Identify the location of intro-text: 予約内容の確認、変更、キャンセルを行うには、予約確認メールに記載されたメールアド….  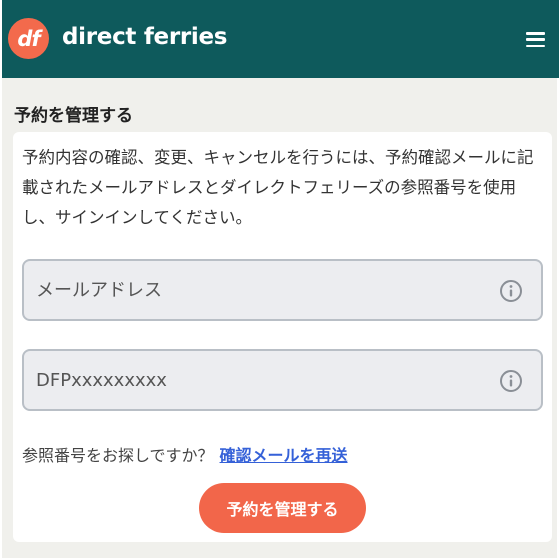
(278, 187).